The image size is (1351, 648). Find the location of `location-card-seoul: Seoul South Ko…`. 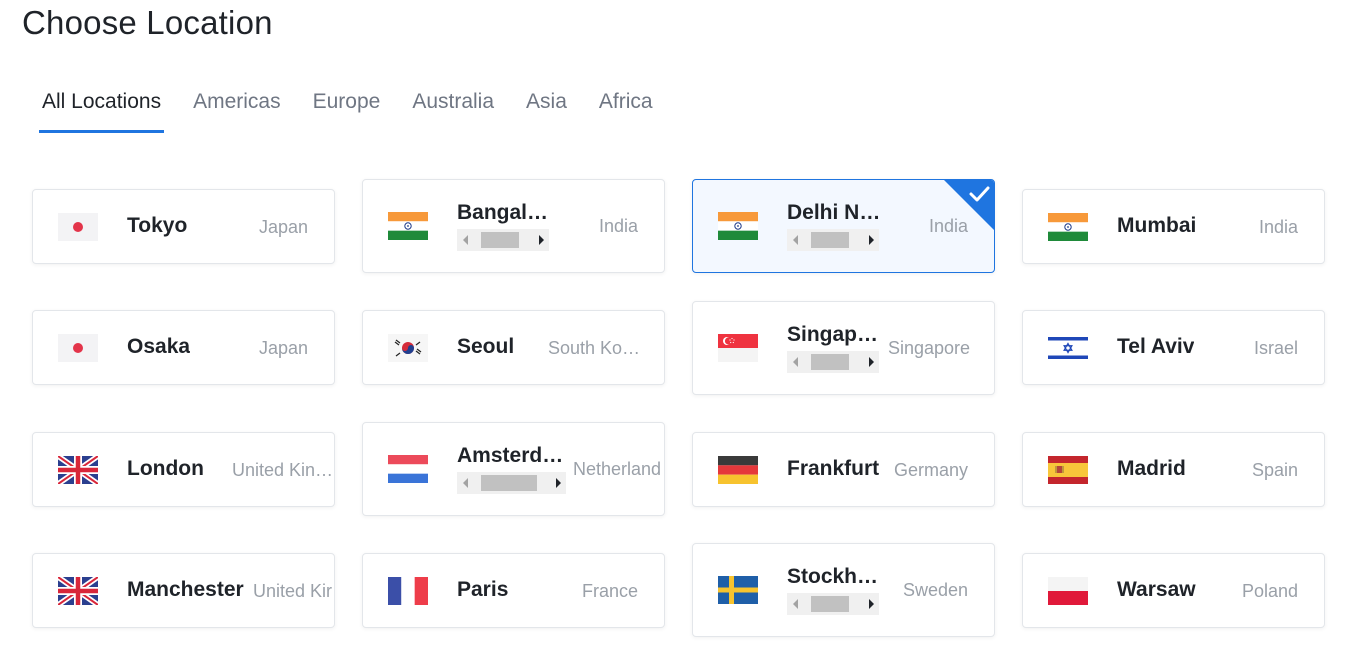

location-card-seoul: Seoul South Ko… is located at coordinates (513, 347).